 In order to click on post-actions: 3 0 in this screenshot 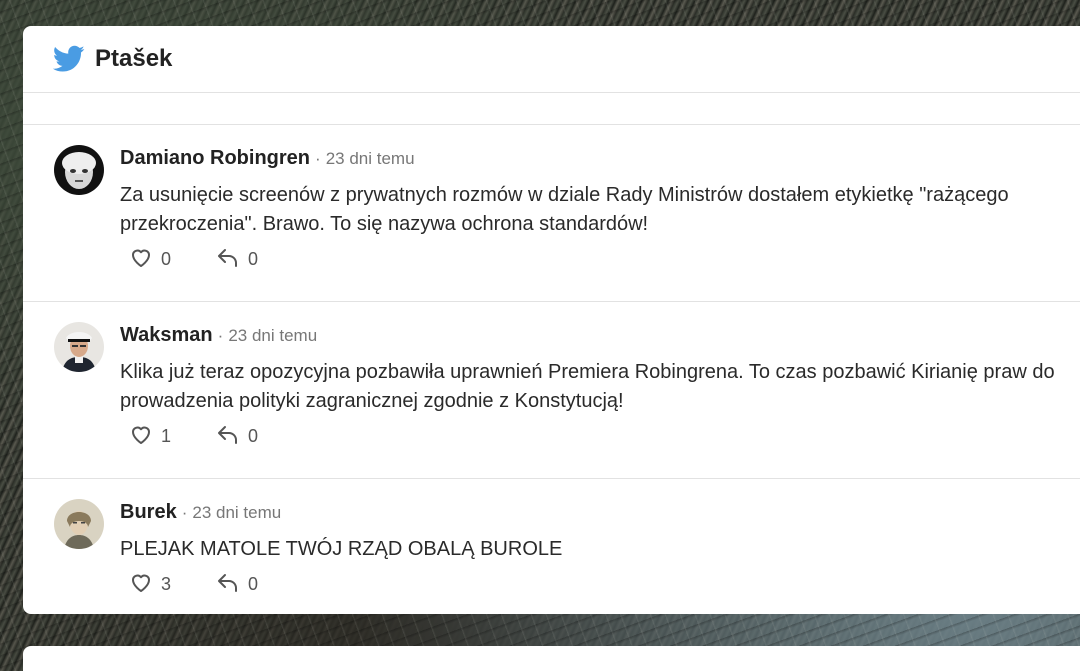, I will do `click(600, 584)`.